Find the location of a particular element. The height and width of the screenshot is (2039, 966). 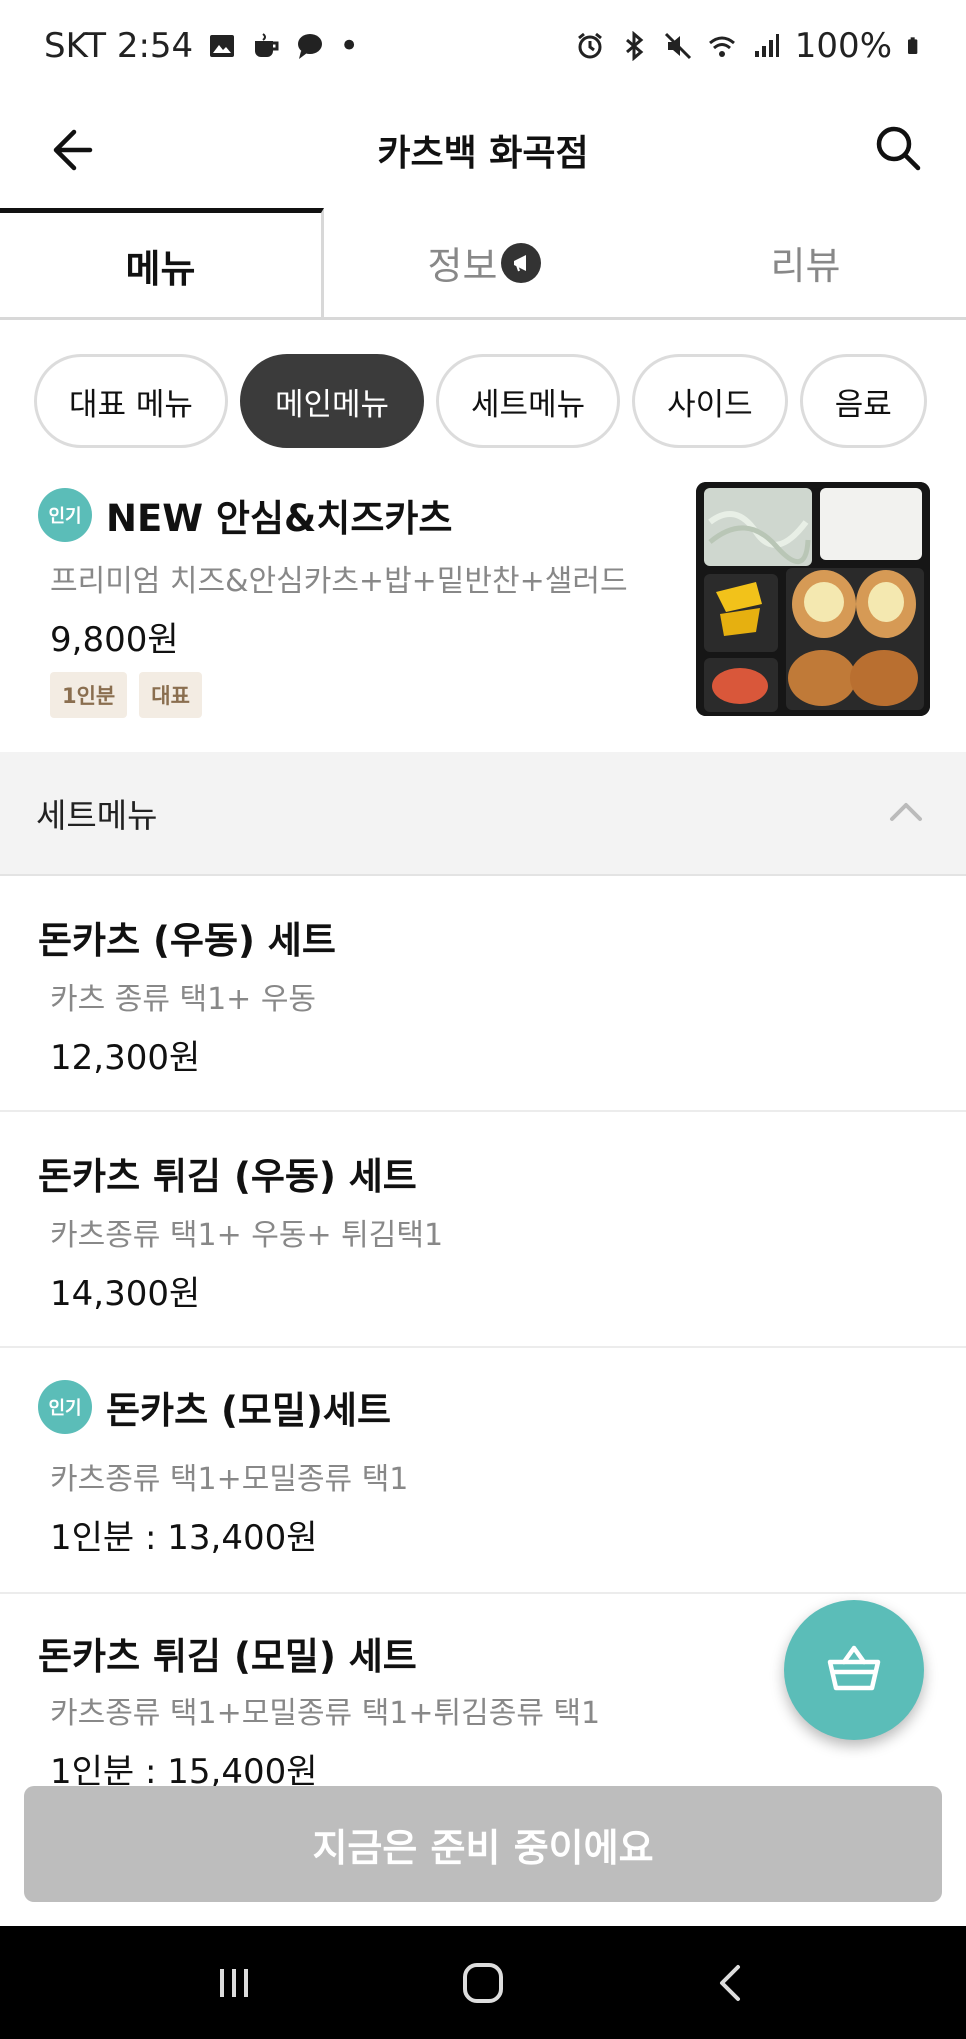

tab-info: 정보 is located at coordinates (484, 262).